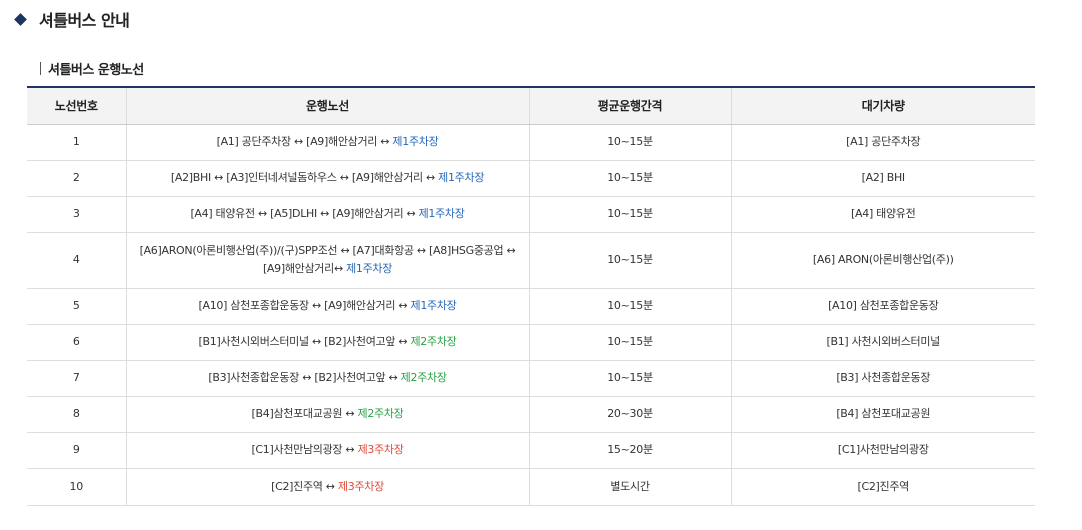 The height and width of the screenshot is (530, 1082). I want to click on cell-standby-vehicle: [A6] ARON(아론비행산업(주)), so click(882, 260).